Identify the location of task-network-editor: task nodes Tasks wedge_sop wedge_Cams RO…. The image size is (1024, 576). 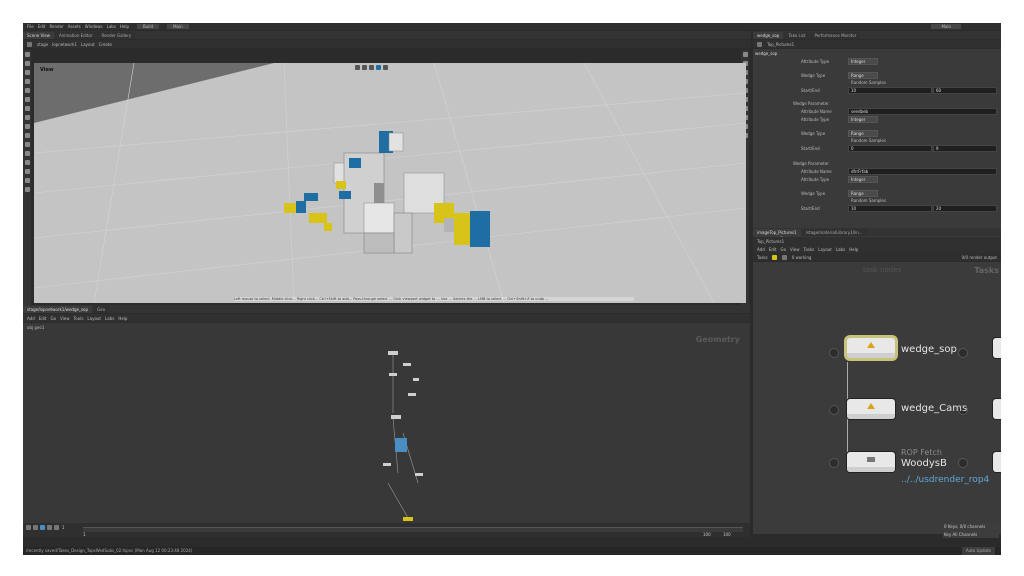
(877, 398).